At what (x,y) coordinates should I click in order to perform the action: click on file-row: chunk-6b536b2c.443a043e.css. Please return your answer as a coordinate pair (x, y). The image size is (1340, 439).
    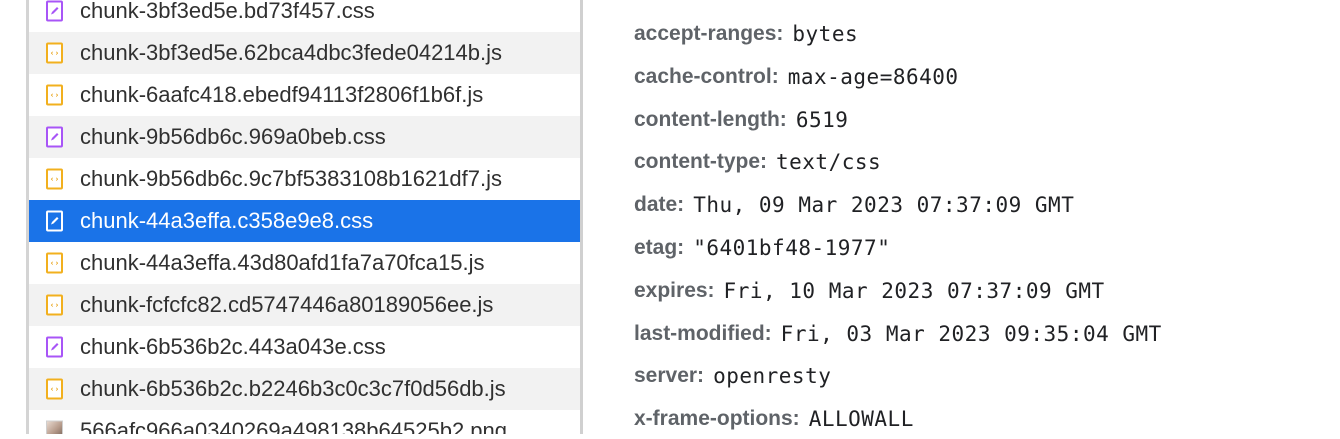
    Looking at the image, I should click on (304, 347).